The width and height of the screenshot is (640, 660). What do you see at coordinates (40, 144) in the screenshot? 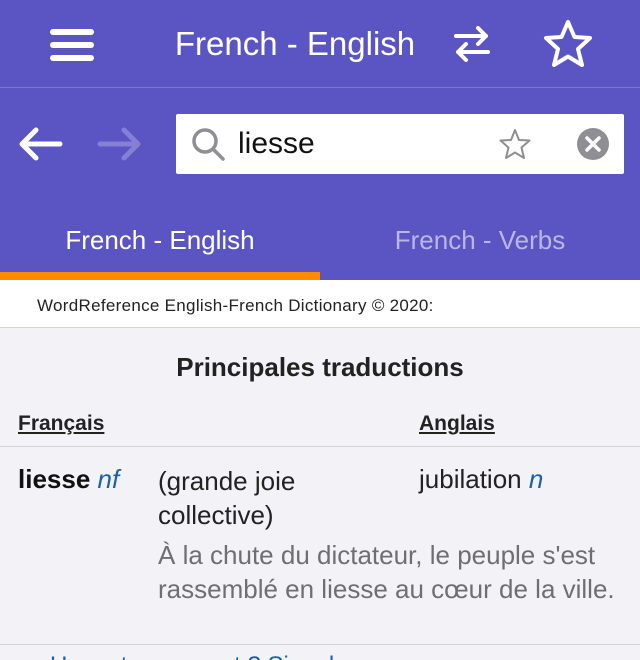
I see `back-arrow-icon` at bounding box center [40, 144].